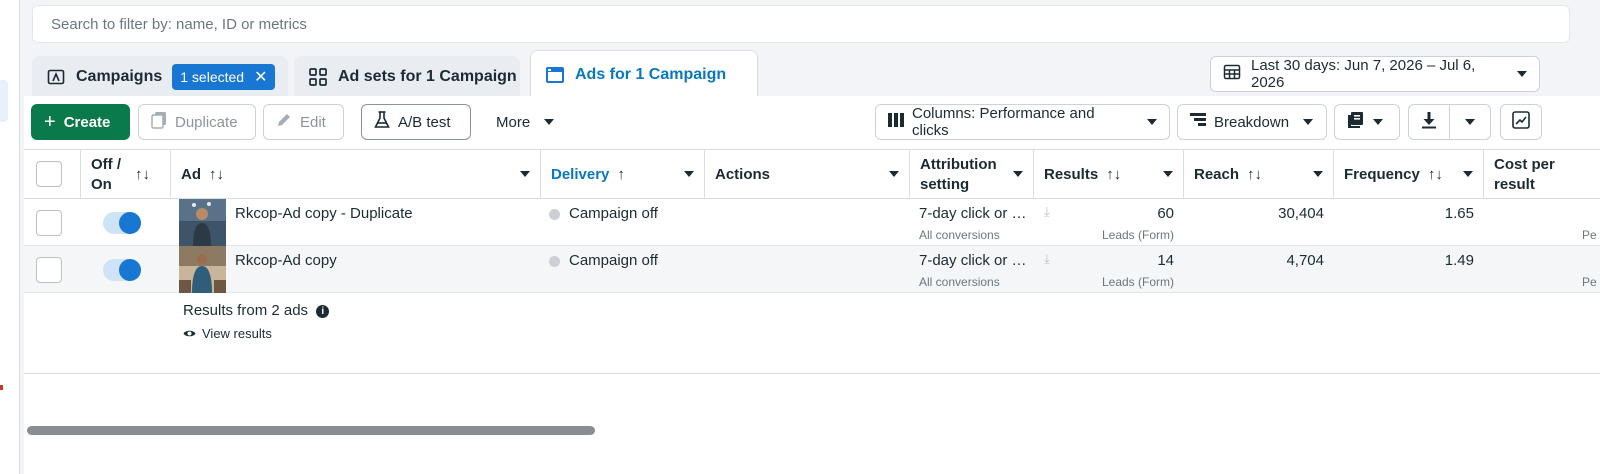 The height and width of the screenshot is (474, 1600). I want to click on column-delivery: Delivery ↑, so click(623, 174).